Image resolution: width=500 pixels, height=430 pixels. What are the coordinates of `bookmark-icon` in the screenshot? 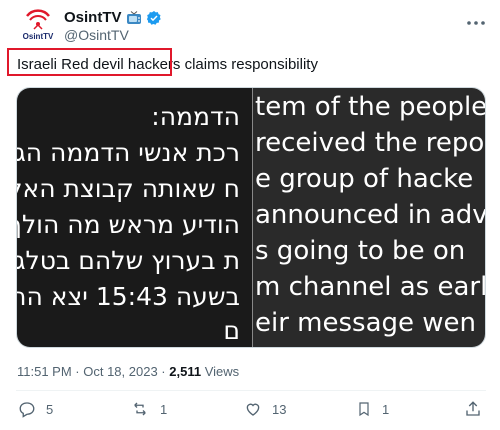 It's located at (364, 409).